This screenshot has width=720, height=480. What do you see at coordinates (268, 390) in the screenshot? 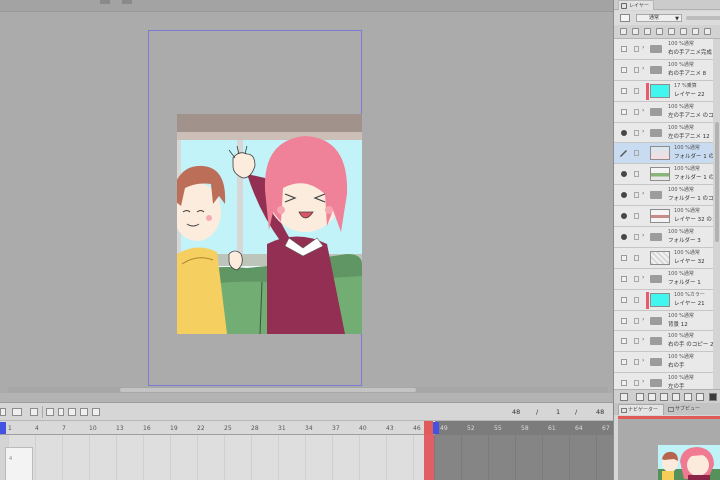
I see `canvas-scrollbar-thumb` at bounding box center [268, 390].